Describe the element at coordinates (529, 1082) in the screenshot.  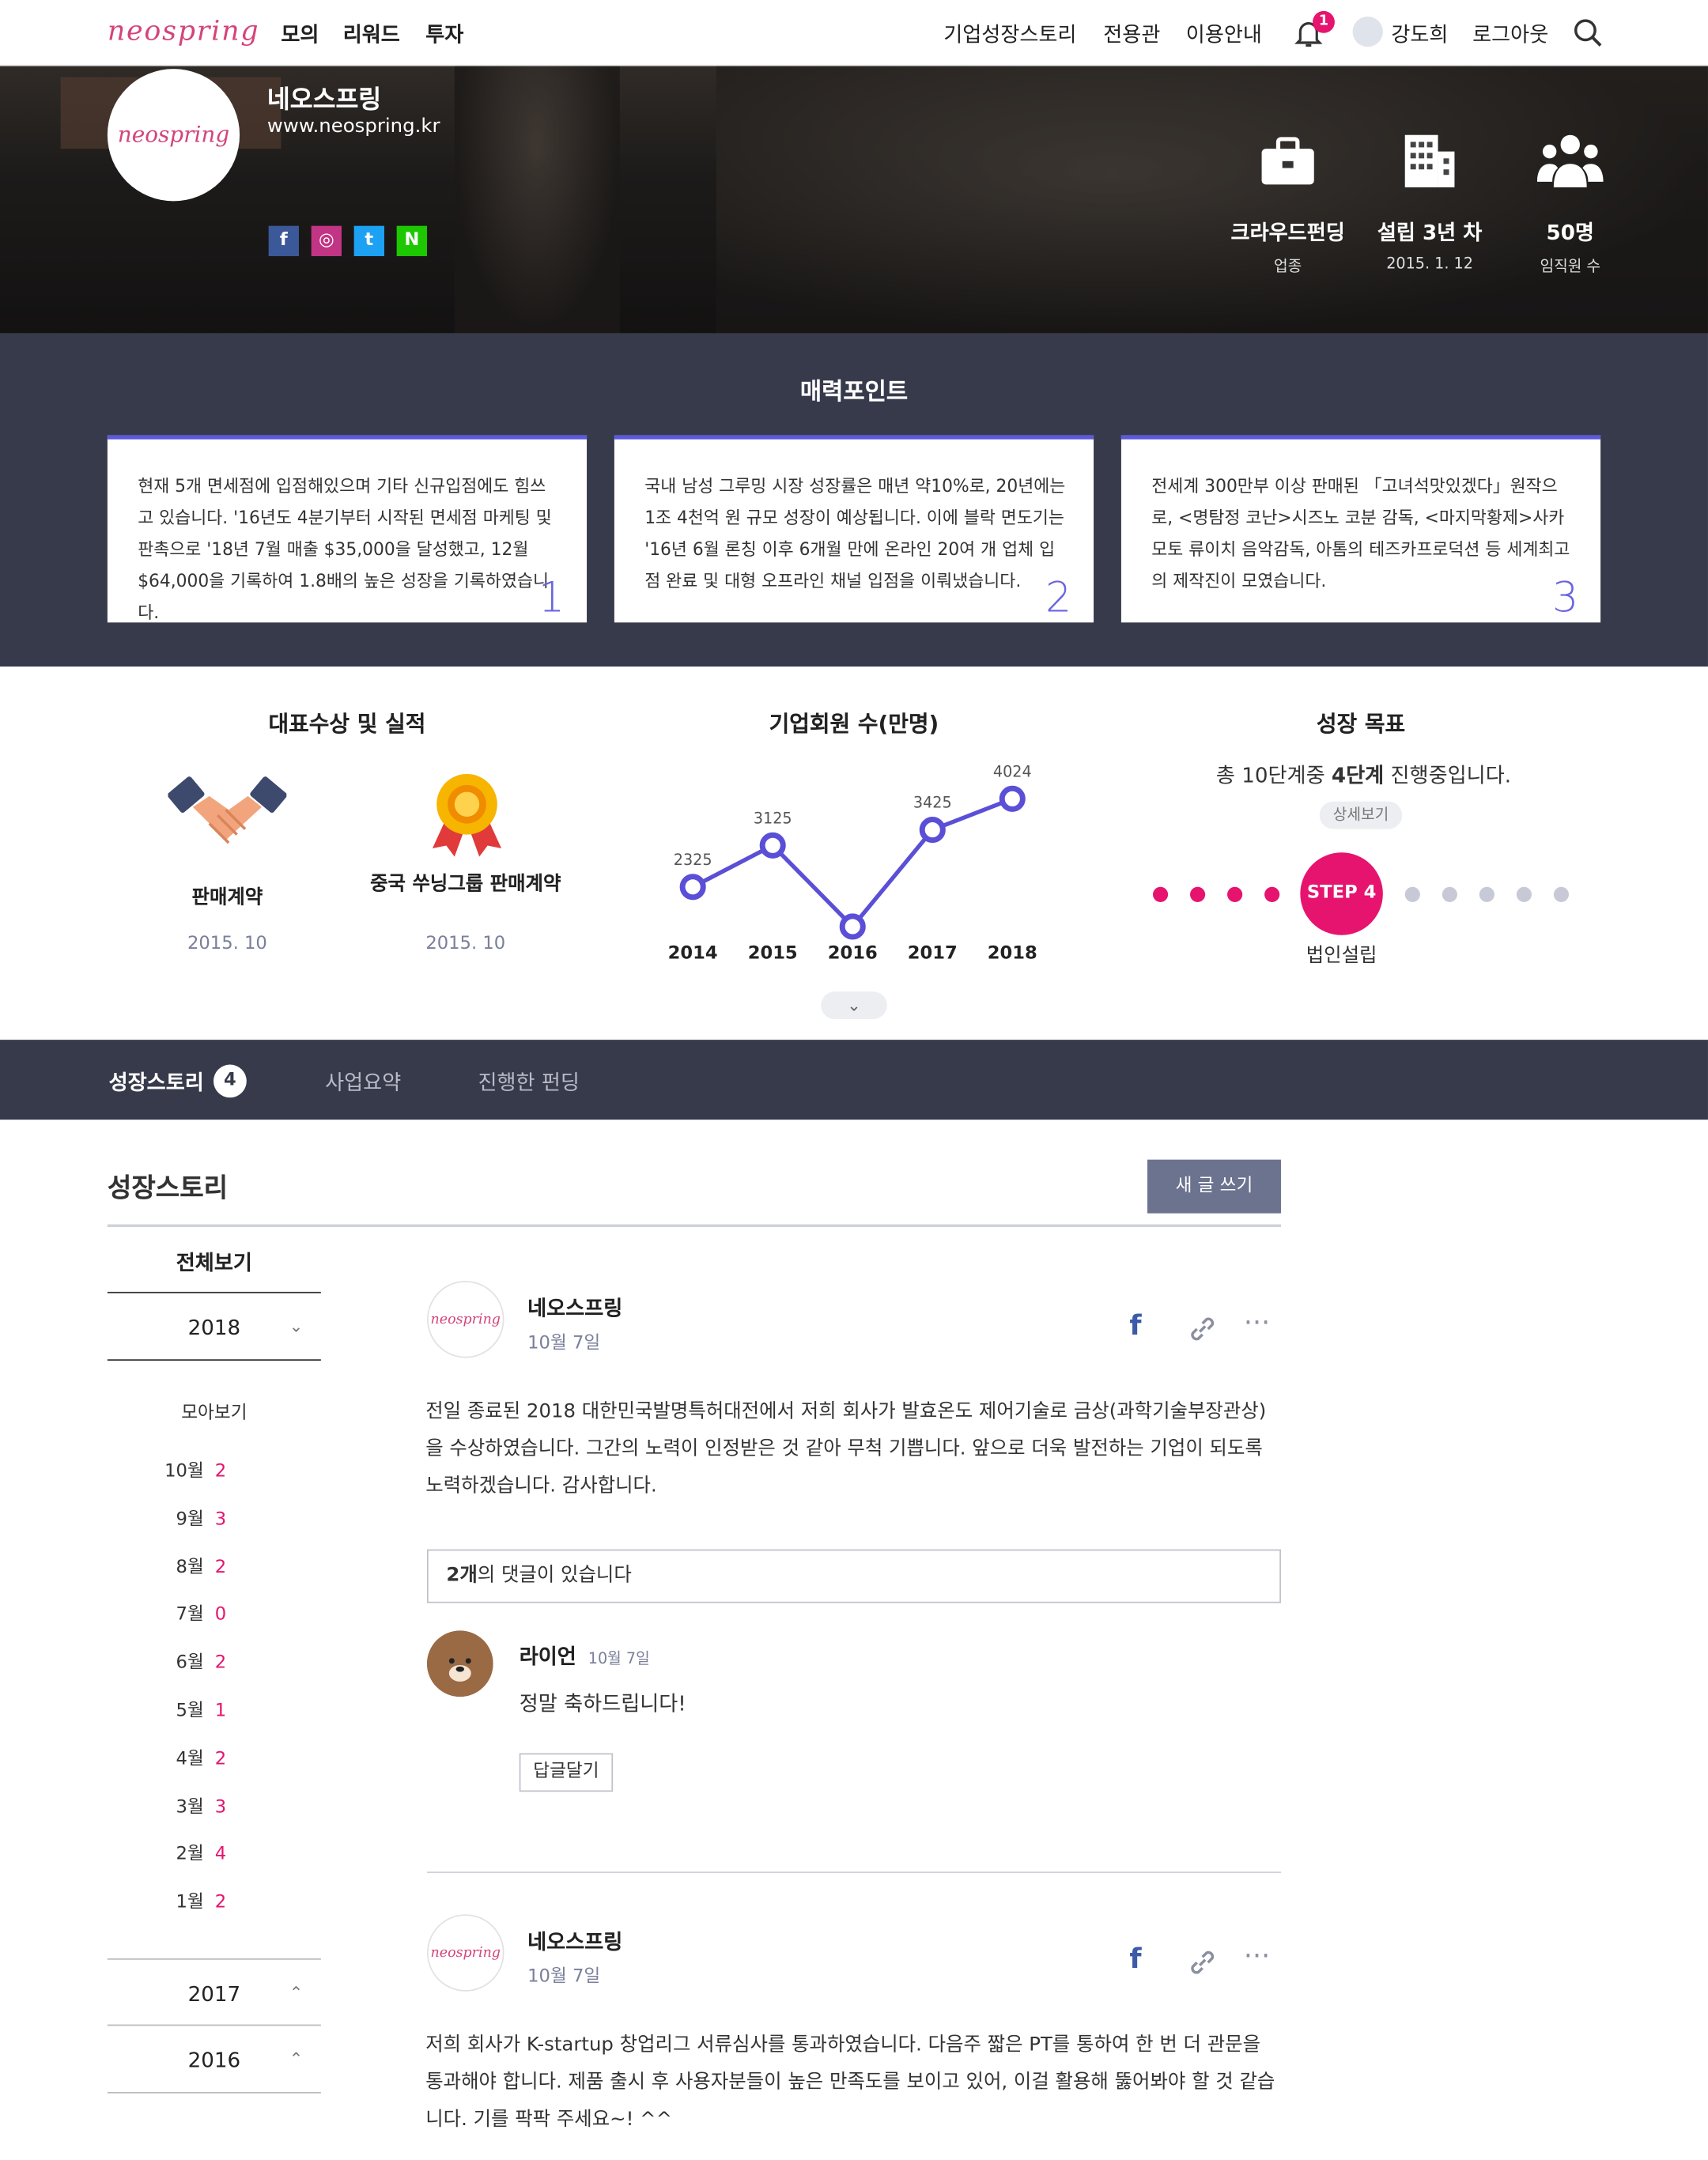
I see `tab-funding-history: 진행한 펀딩` at that location.